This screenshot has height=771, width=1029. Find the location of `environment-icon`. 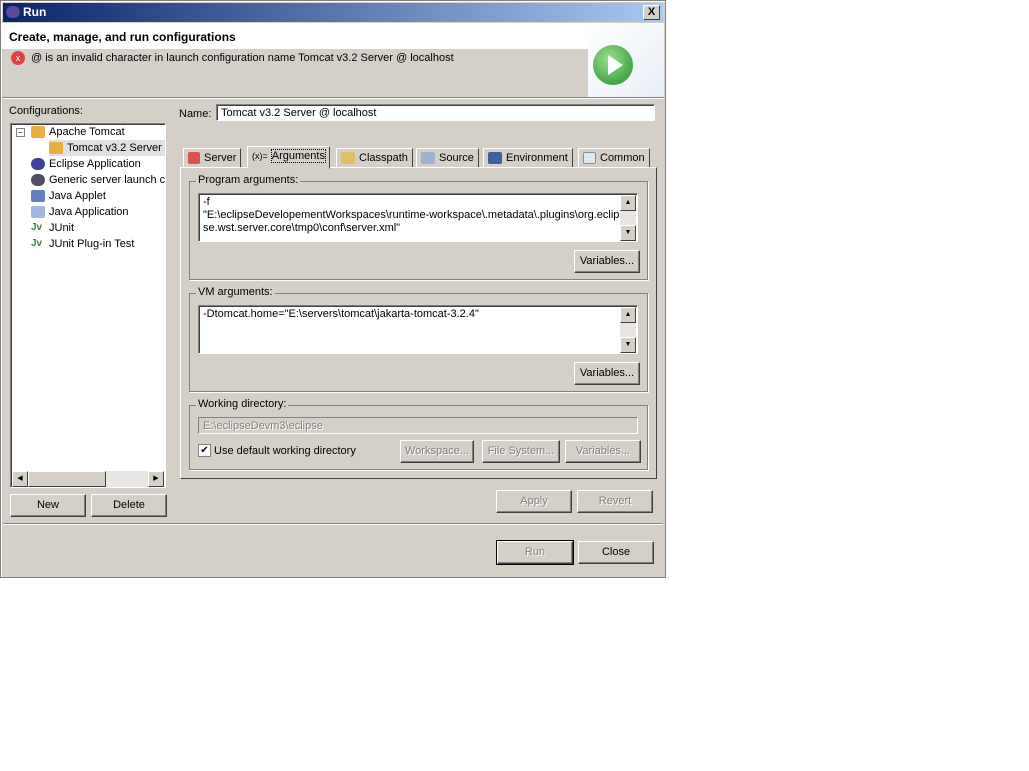

environment-icon is located at coordinates (495, 158).